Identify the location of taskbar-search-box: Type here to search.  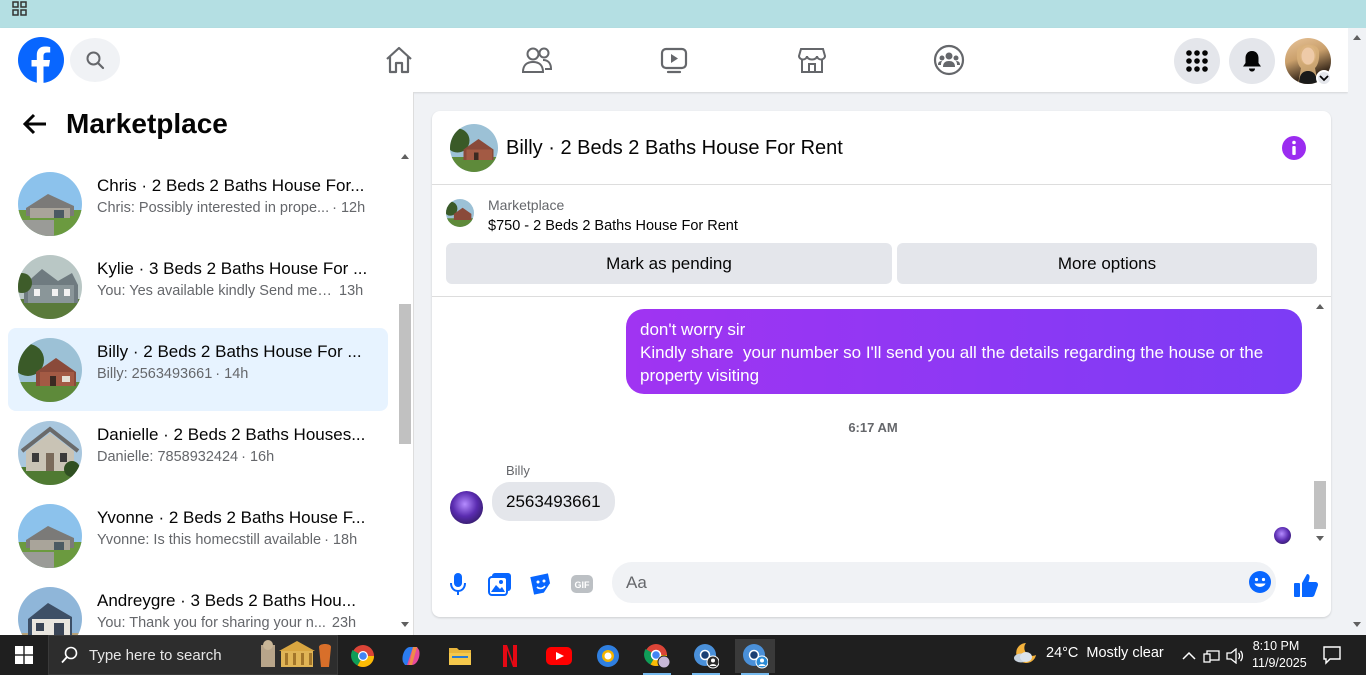
(193, 655).